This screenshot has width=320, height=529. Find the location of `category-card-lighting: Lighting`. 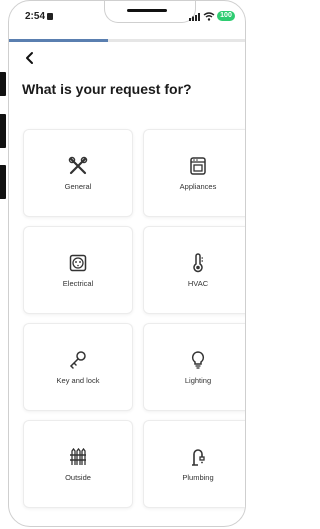

category-card-lighting: Lighting is located at coordinates (194, 367).